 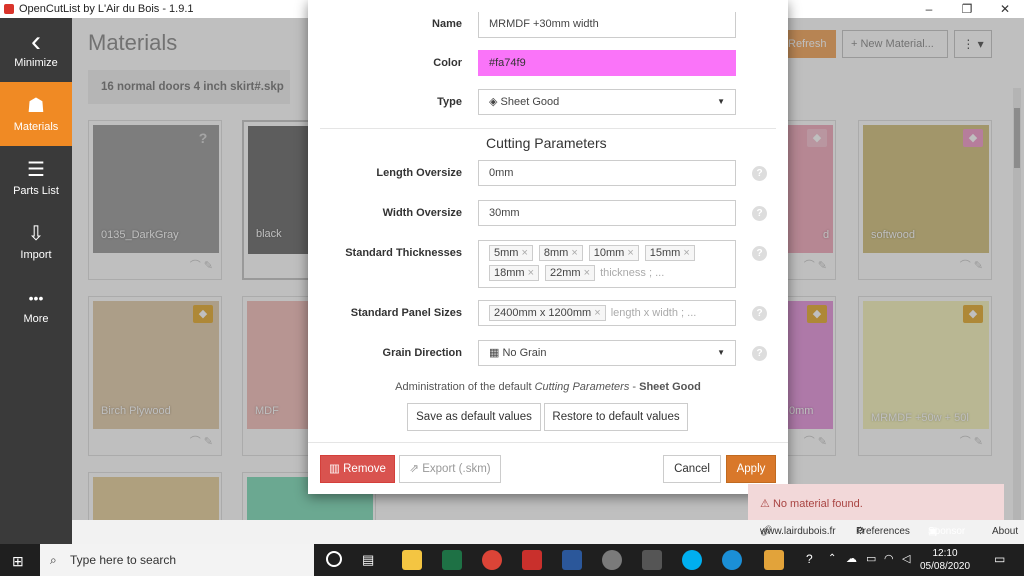 I want to click on tag-text: 10mm, so click(x=609, y=253).